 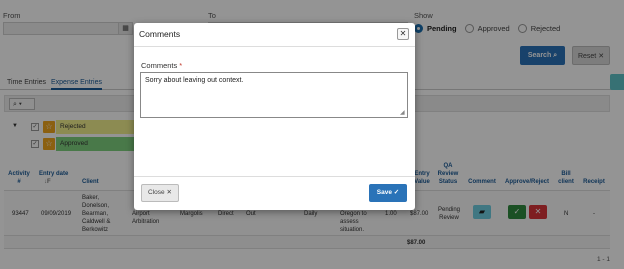 What do you see at coordinates (384, 192) in the screenshot?
I see `save-button-label: Save` at bounding box center [384, 192].